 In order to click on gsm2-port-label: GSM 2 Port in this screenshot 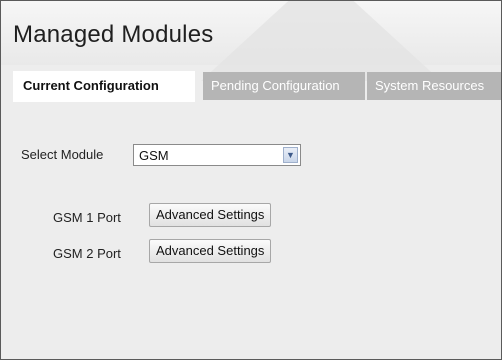, I will do `click(87, 253)`.